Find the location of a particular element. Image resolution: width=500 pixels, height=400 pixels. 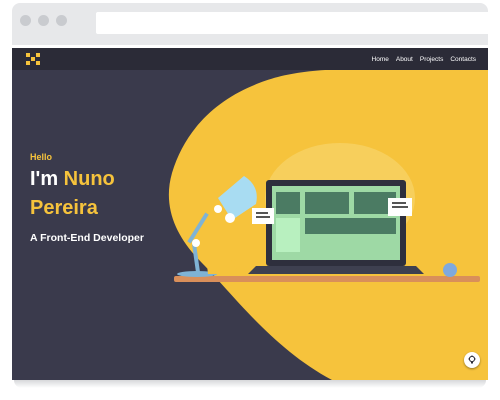

hero-first-name: Nuno is located at coordinates (89, 179).